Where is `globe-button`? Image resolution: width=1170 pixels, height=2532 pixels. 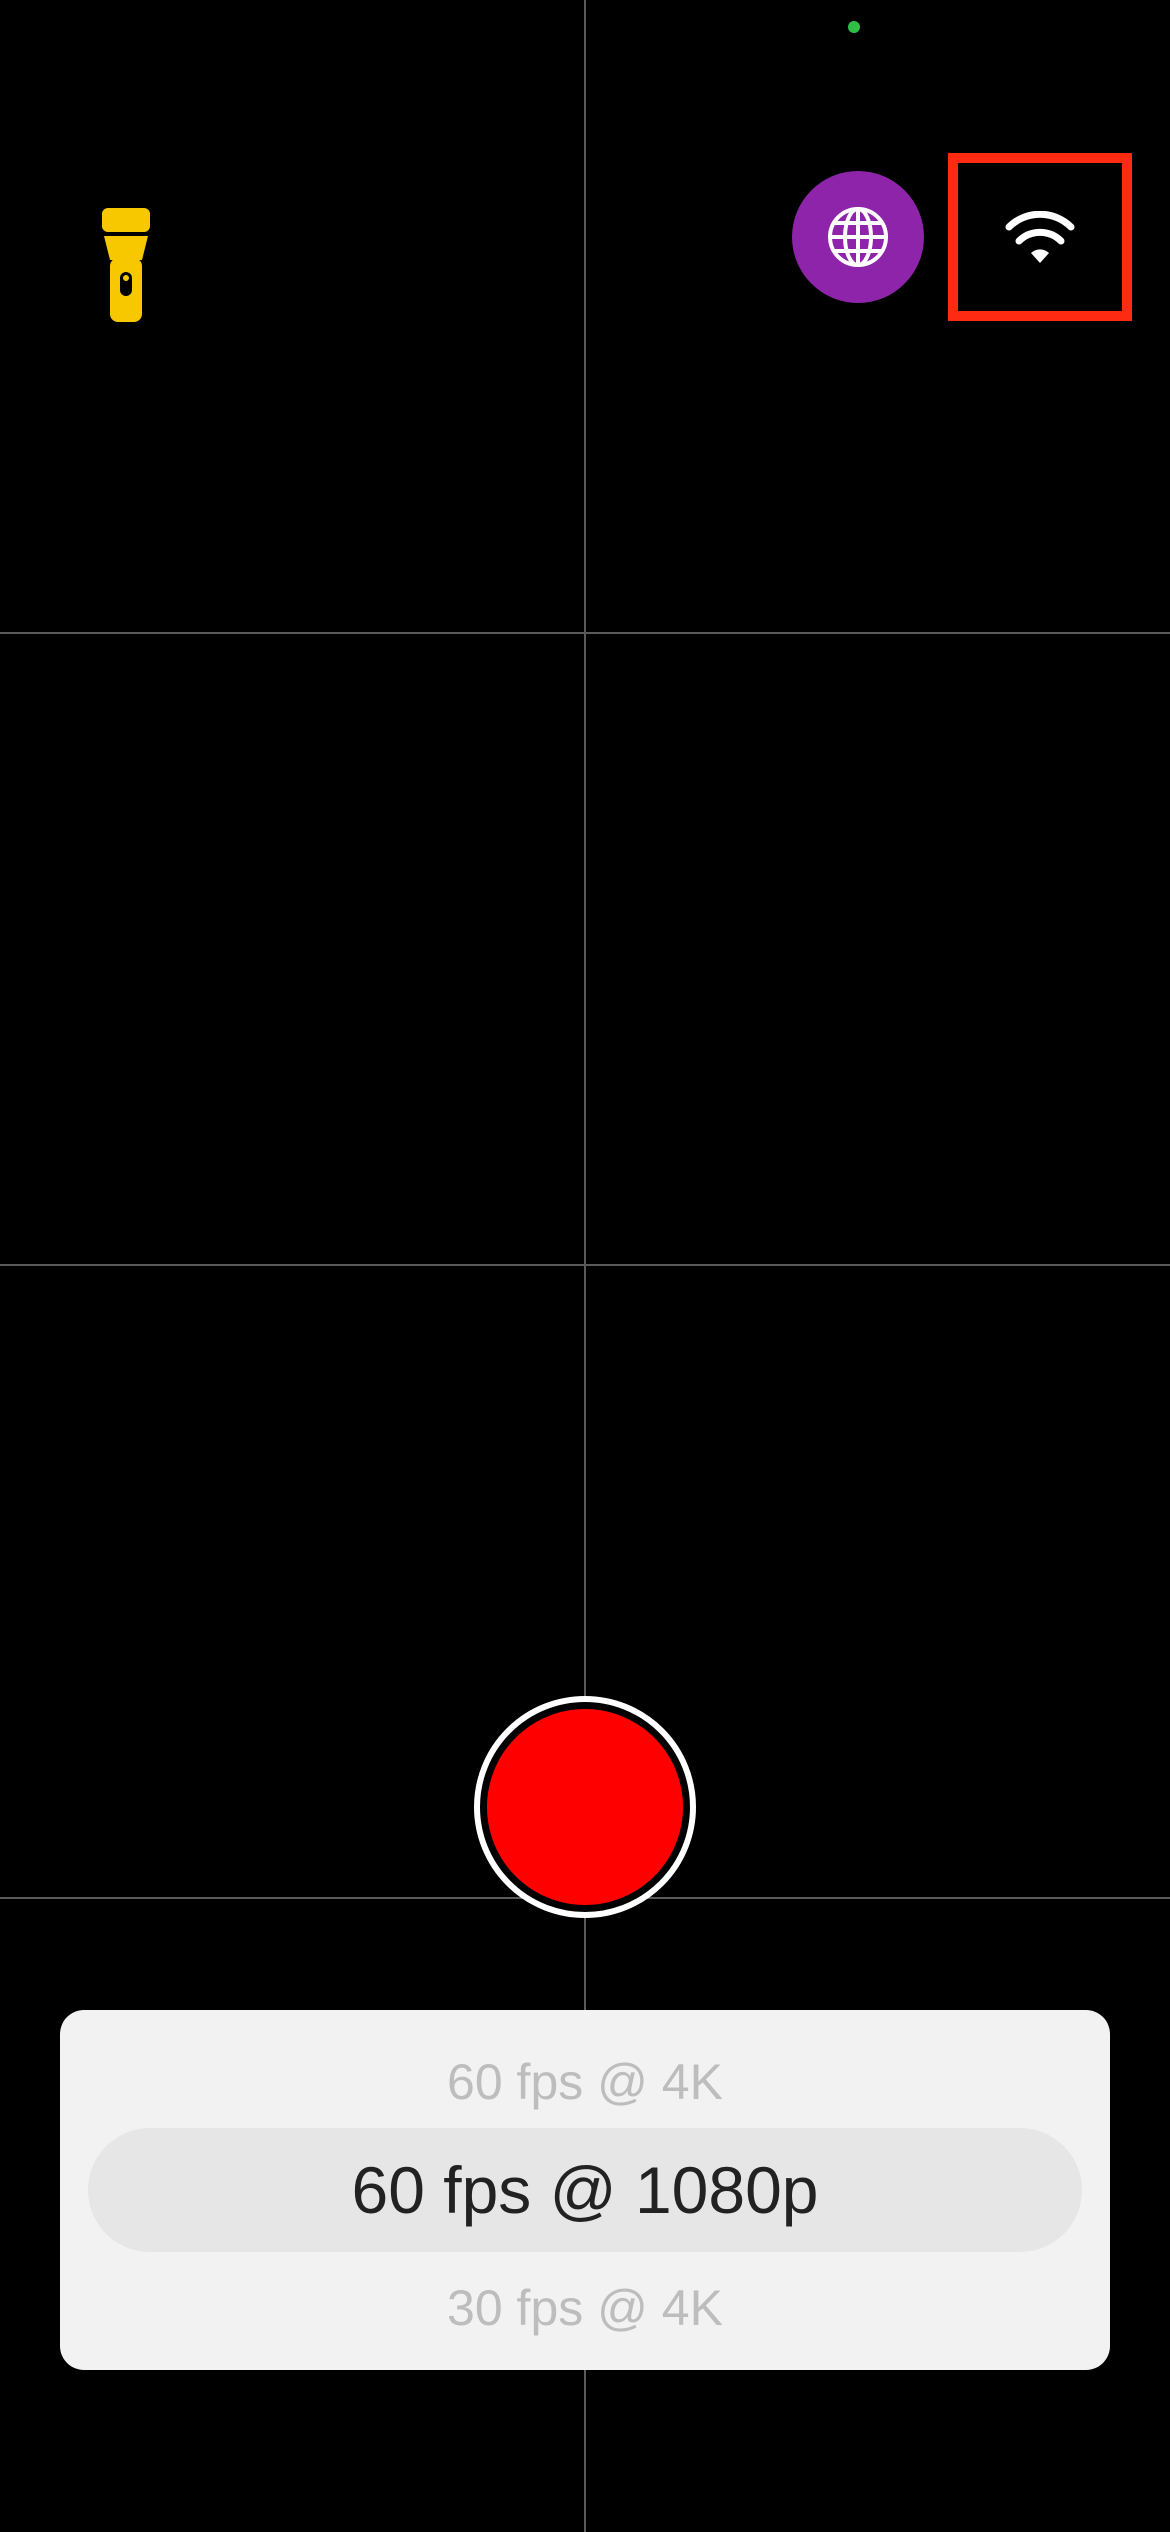 globe-button is located at coordinates (858, 237).